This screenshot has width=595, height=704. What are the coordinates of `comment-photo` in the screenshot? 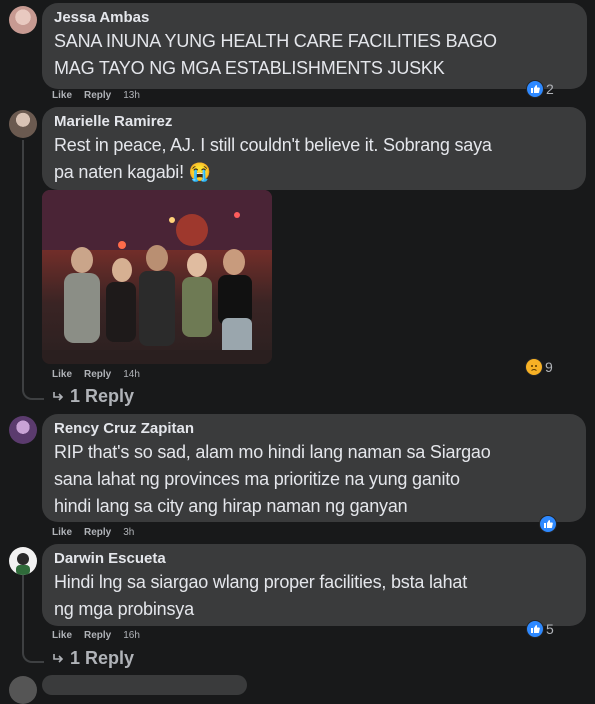 It's located at (157, 277).